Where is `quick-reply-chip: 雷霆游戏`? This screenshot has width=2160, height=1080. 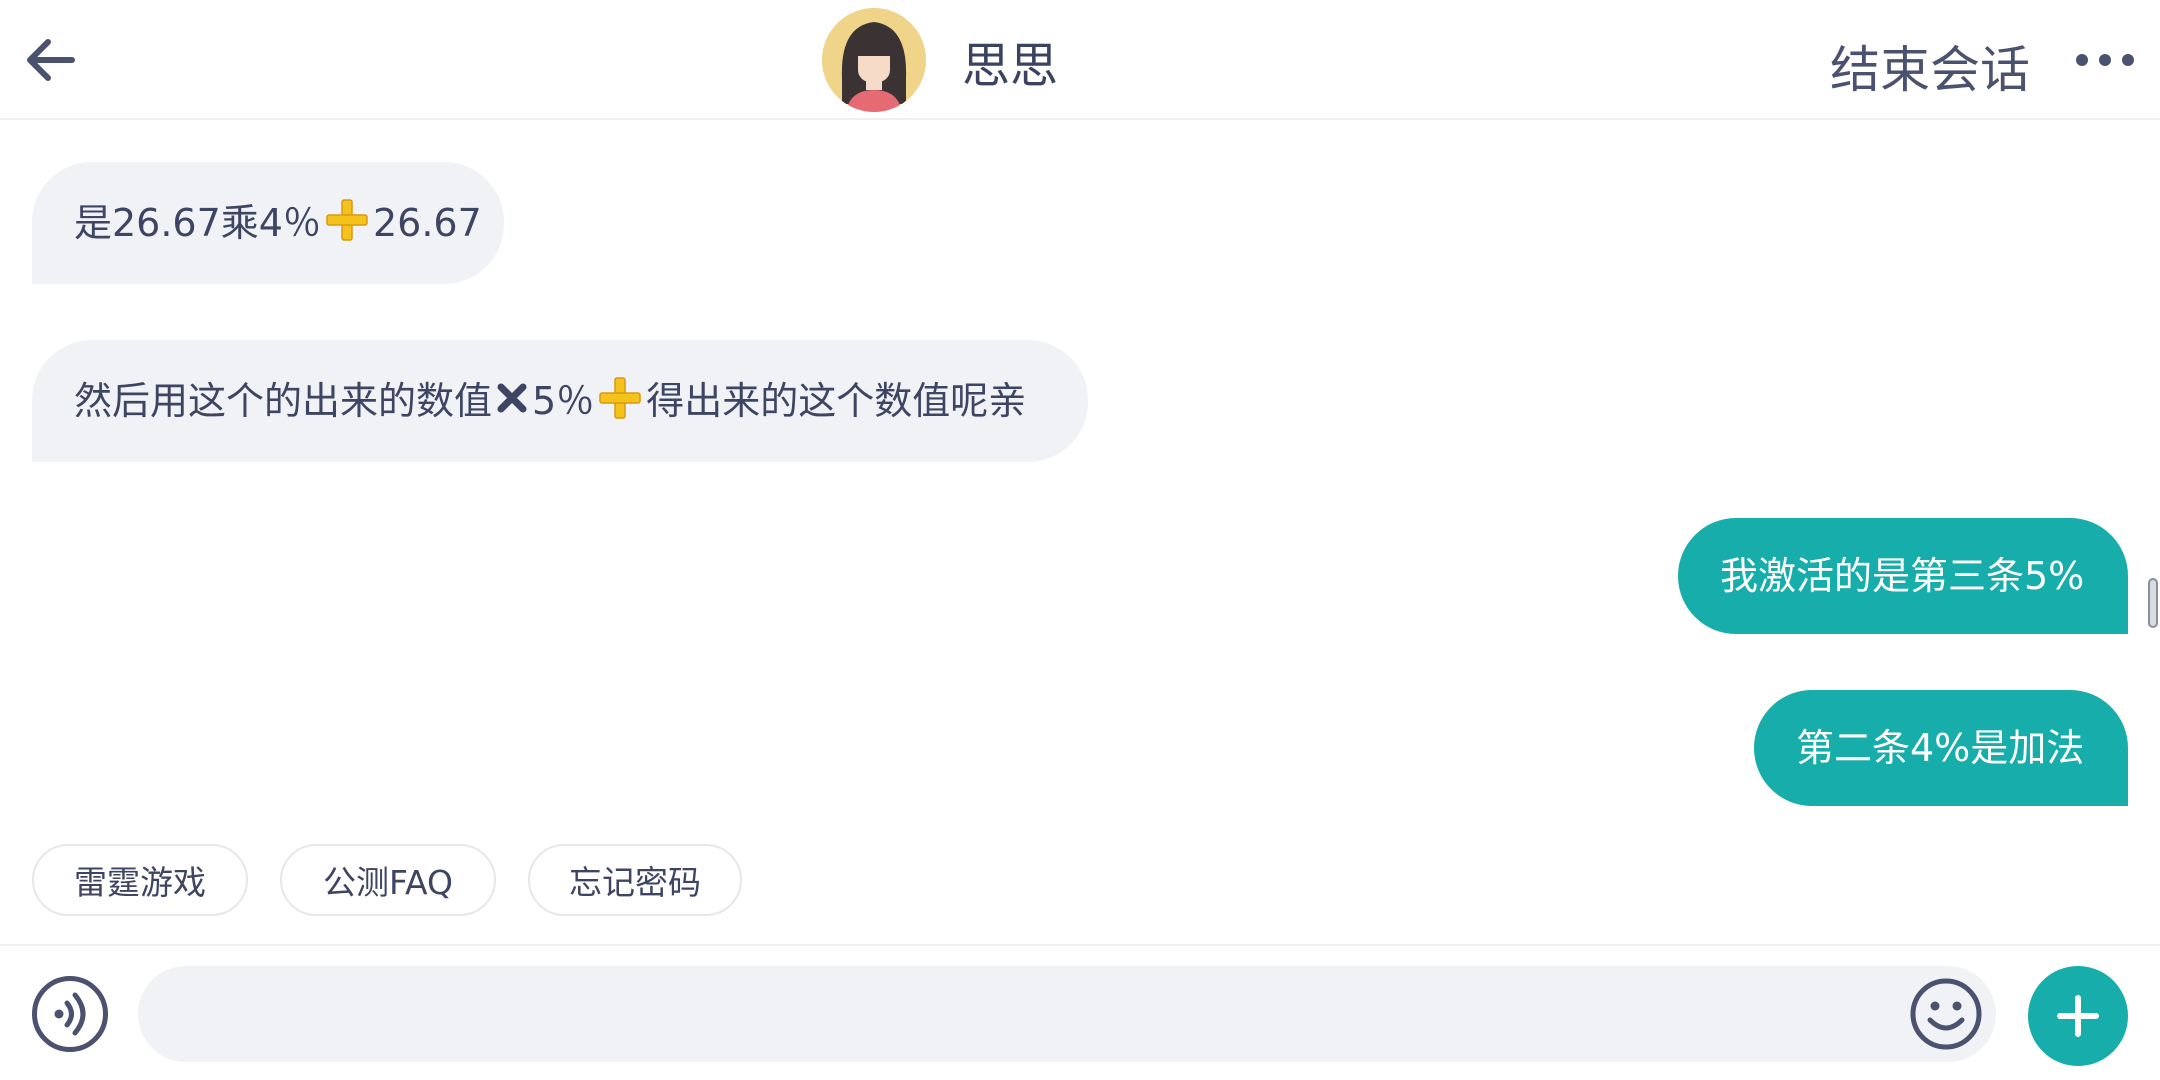
quick-reply-chip: 雷霆游戏 is located at coordinates (140, 880).